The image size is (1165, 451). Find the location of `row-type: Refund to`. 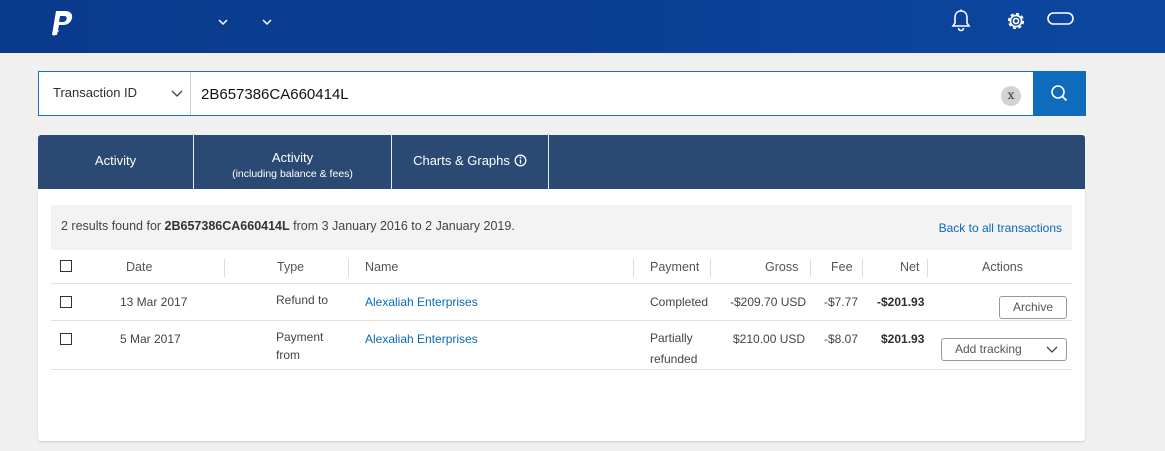

row-type: Refund to is located at coordinates (302, 300).